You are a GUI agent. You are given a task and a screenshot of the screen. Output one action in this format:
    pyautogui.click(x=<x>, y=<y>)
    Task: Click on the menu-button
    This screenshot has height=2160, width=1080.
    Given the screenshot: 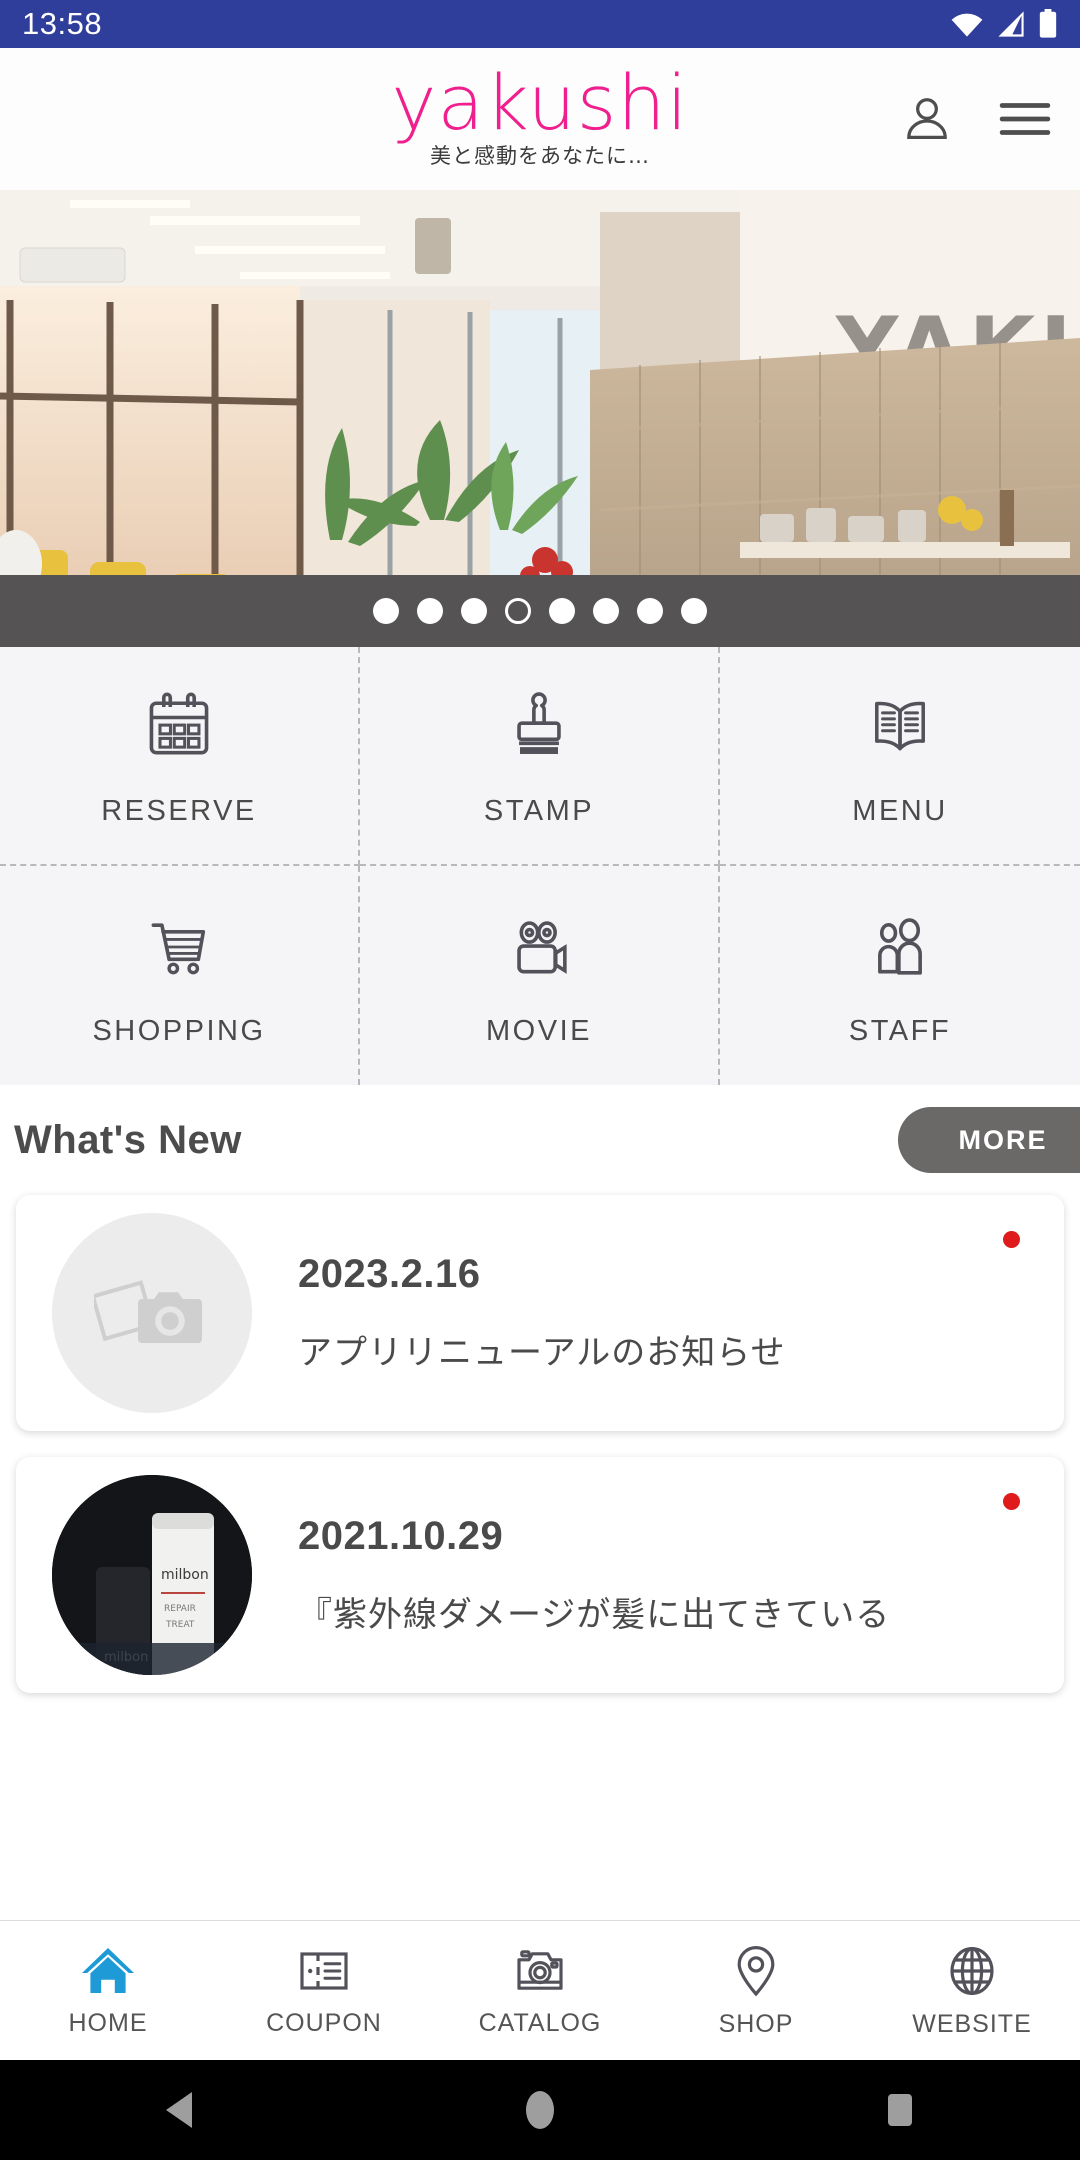 What is the action you would take?
    pyautogui.click(x=1025, y=119)
    